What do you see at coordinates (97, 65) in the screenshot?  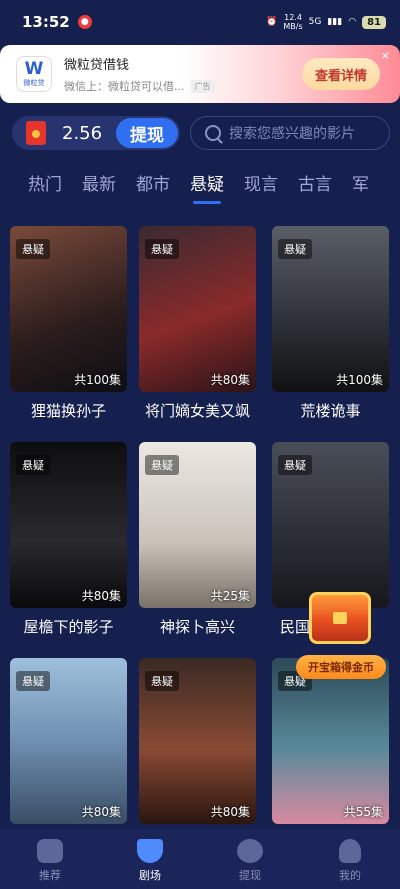 I see `ad-title: 微粒贷借钱` at bounding box center [97, 65].